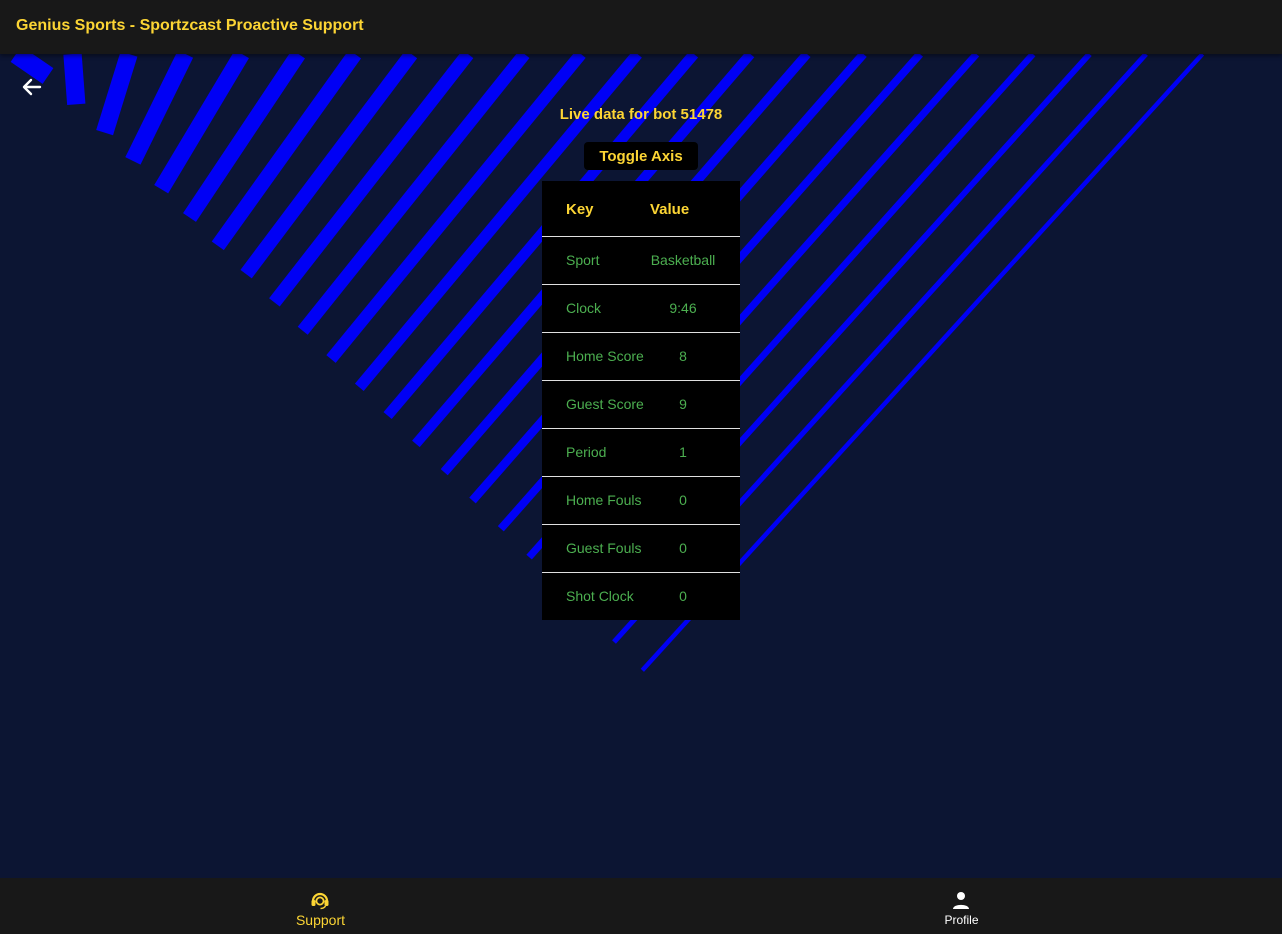 The width and height of the screenshot is (1282, 934). What do you see at coordinates (961, 920) in the screenshot?
I see `nav-label-profile: Profile` at bounding box center [961, 920].